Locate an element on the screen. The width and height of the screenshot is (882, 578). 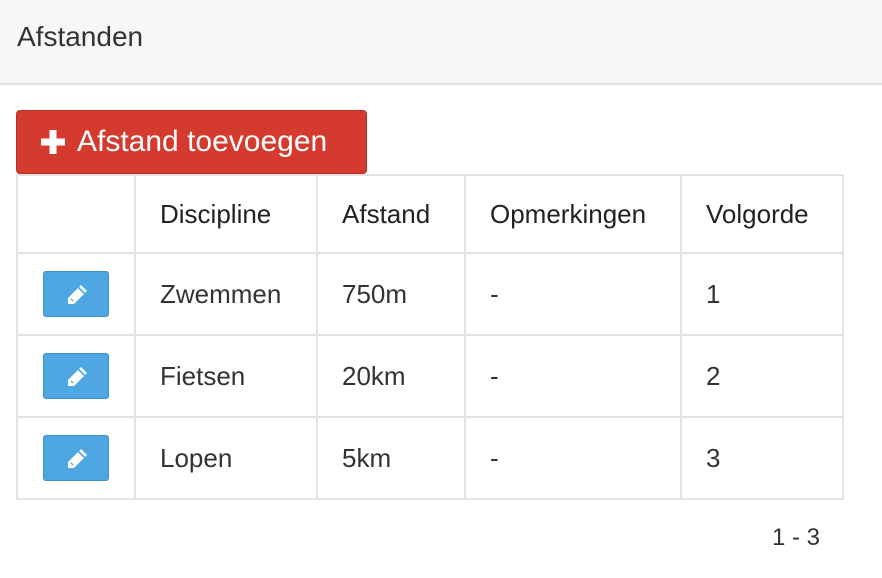
table-row: Fietsen 20km - 2 is located at coordinates (430, 376).